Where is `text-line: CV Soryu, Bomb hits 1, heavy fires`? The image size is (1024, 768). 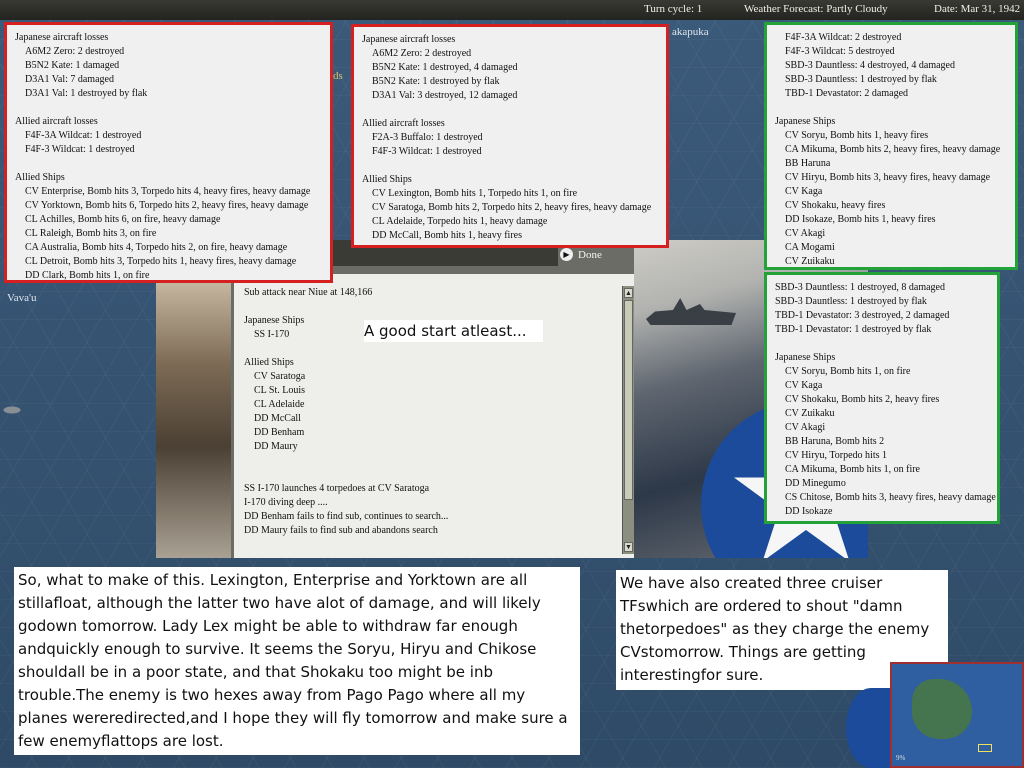 text-line: CV Soryu, Bomb hits 1, heavy fires is located at coordinates (857, 135).